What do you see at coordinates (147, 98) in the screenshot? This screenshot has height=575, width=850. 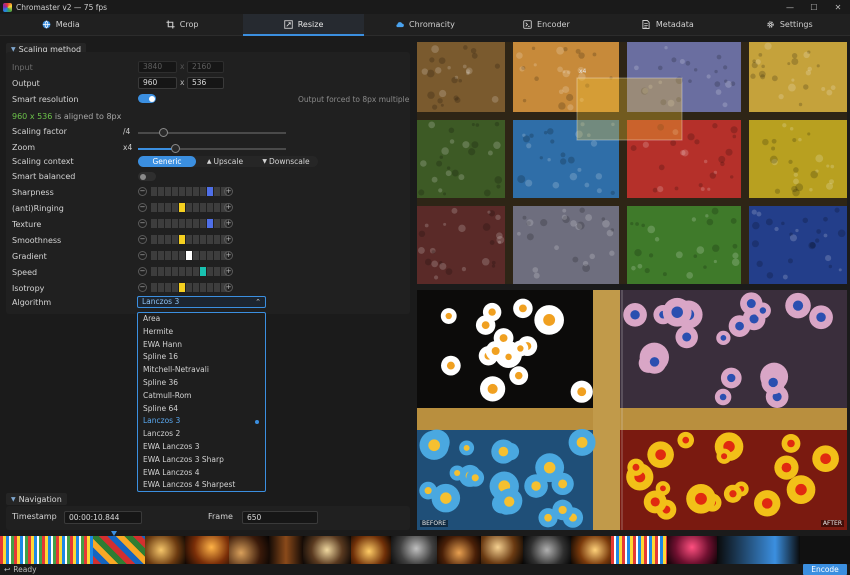 I see `smart-resolution-toggle` at bounding box center [147, 98].